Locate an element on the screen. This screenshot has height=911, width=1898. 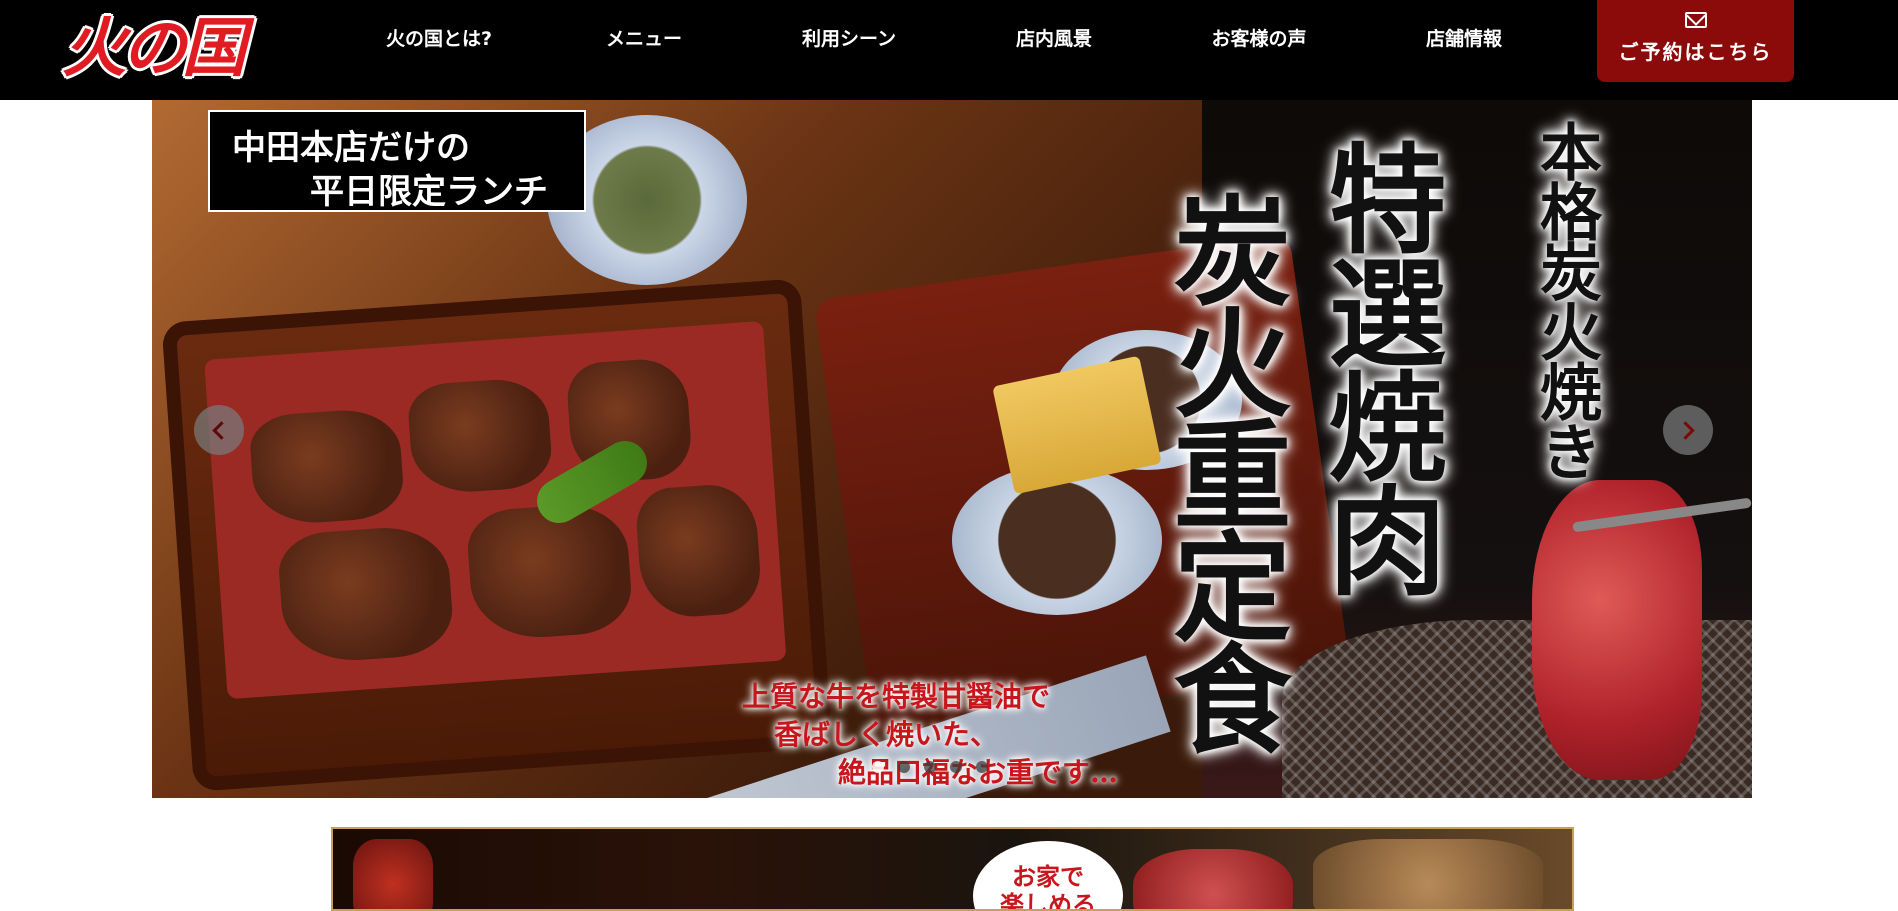
lunch-badge: 中田本店だけの 平日限定ランチ is located at coordinates (397, 161).